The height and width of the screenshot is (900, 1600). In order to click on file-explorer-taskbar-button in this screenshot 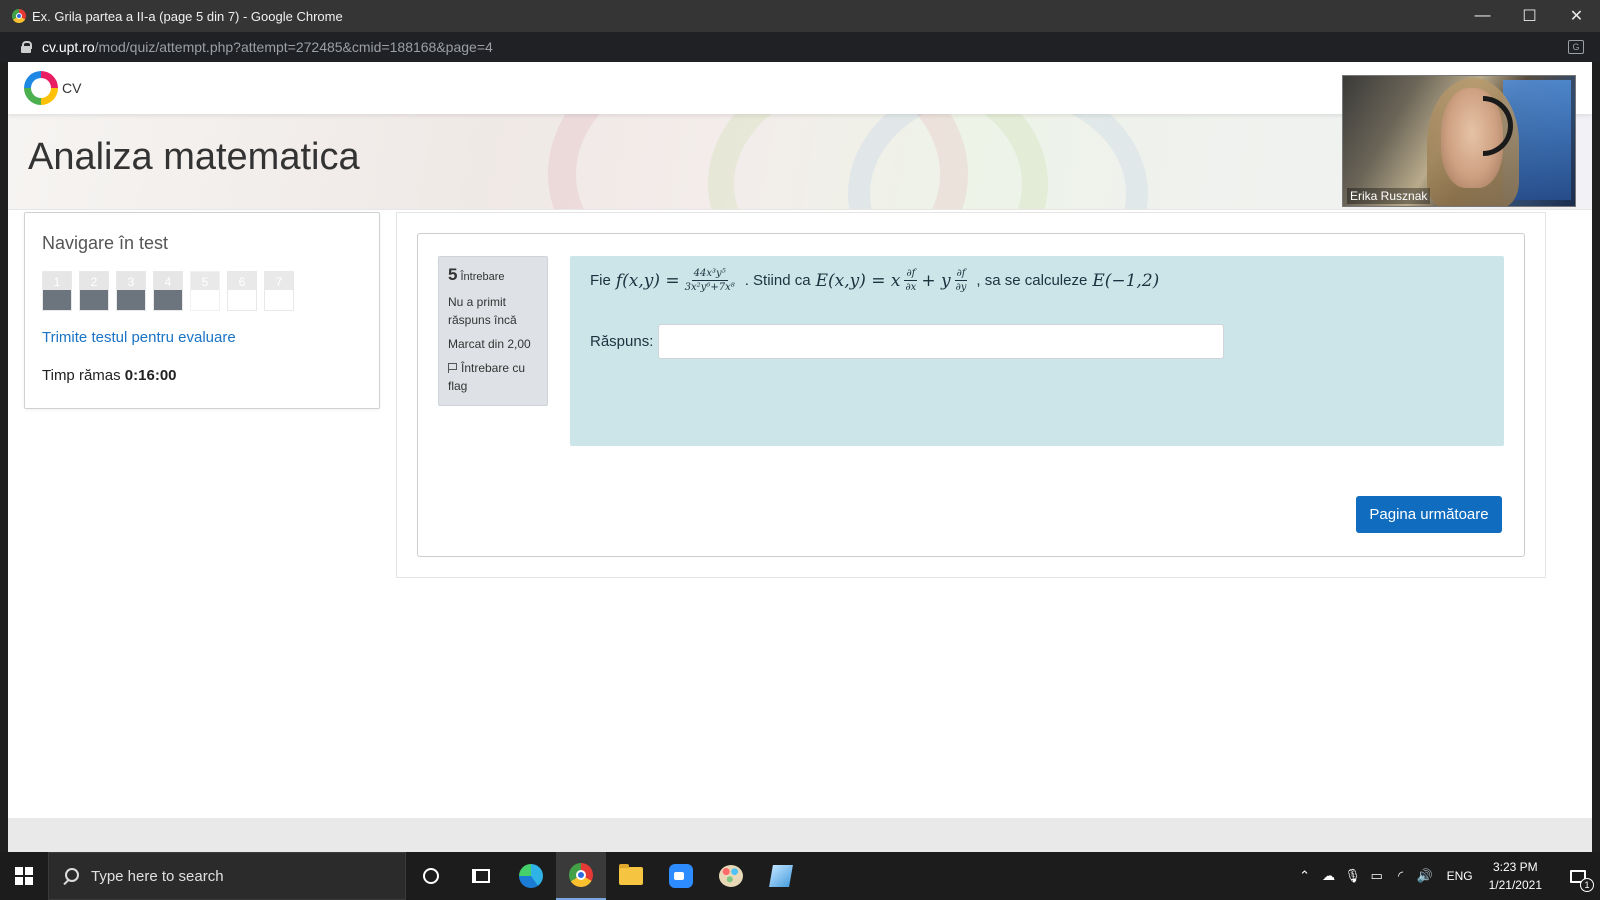, I will do `click(631, 876)`.